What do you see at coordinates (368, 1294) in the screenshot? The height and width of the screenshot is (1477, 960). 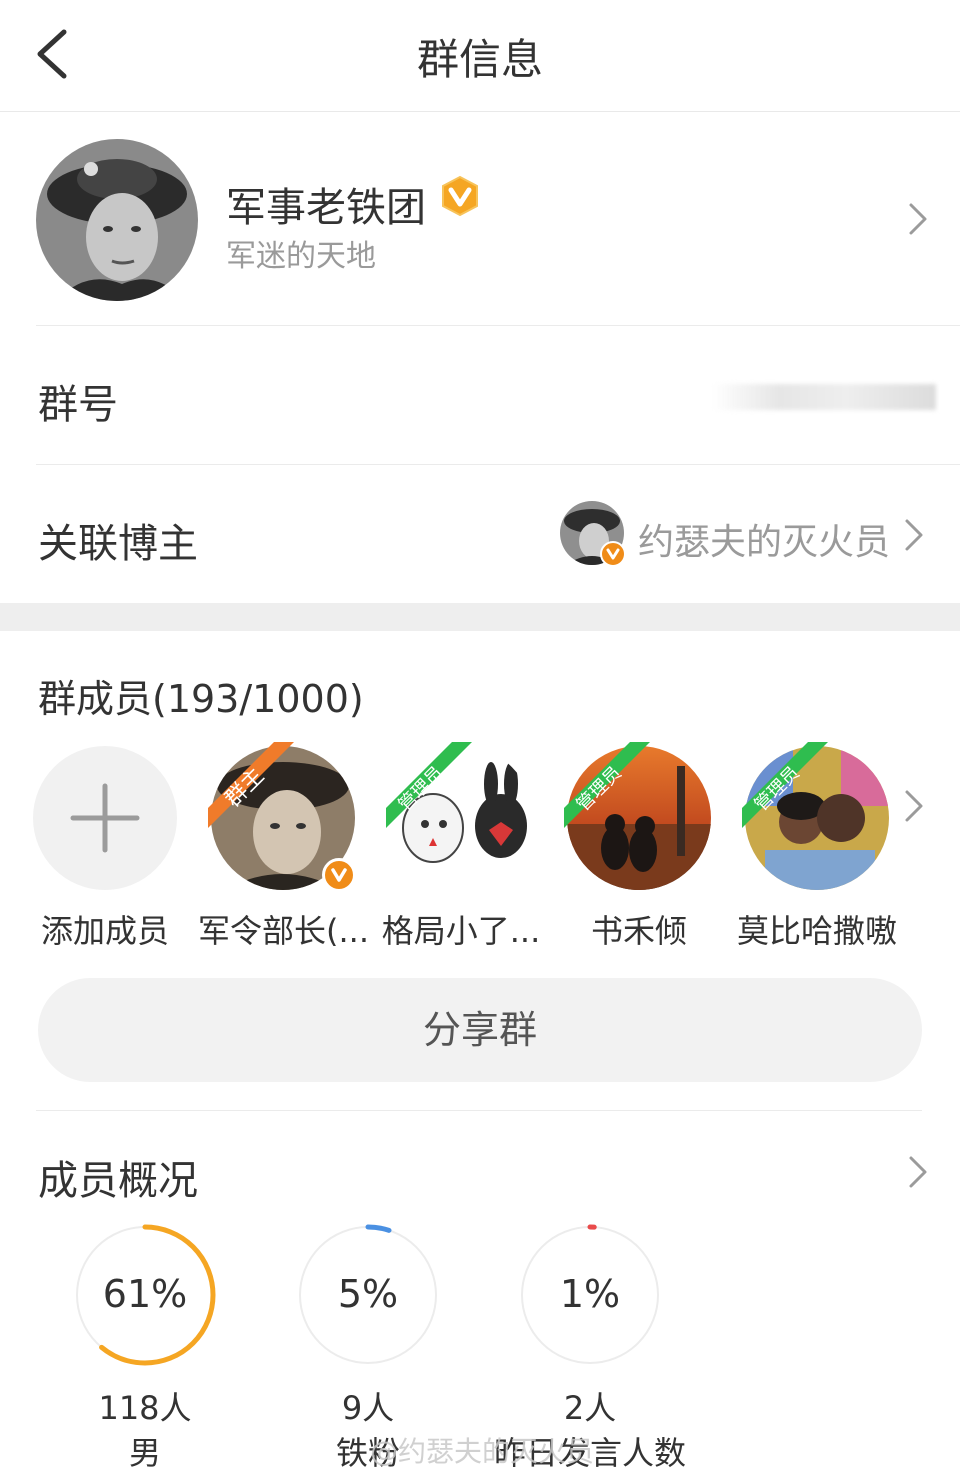 I see `stat-percent: 5%` at bounding box center [368, 1294].